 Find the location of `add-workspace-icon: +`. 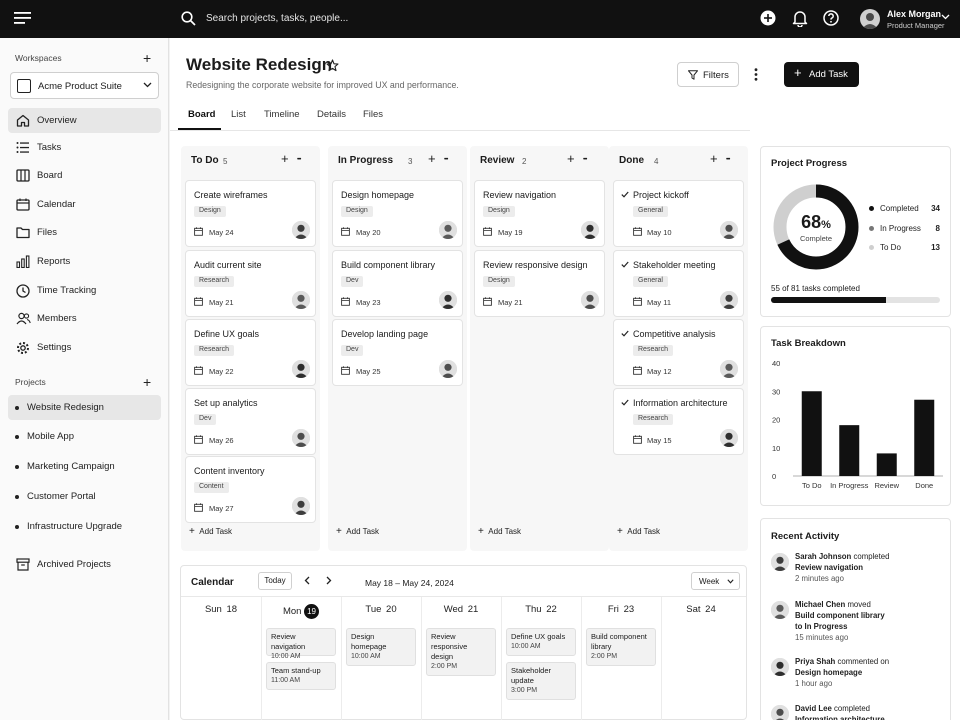

add-workspace-icon: + is located at coordinates (147, 58).